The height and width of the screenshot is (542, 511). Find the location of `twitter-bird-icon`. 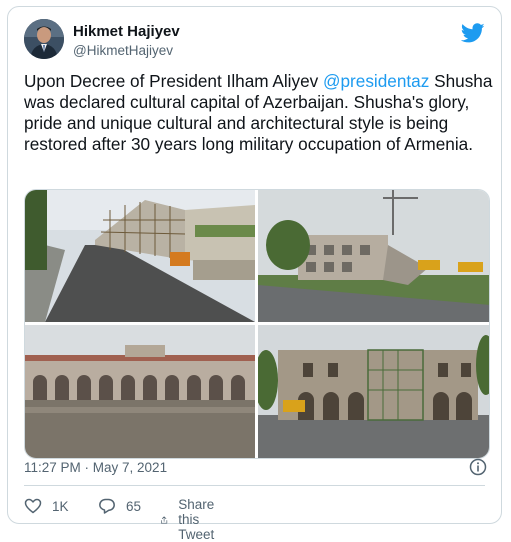

twitter-bird-icon is located at coordinates (472, 33).